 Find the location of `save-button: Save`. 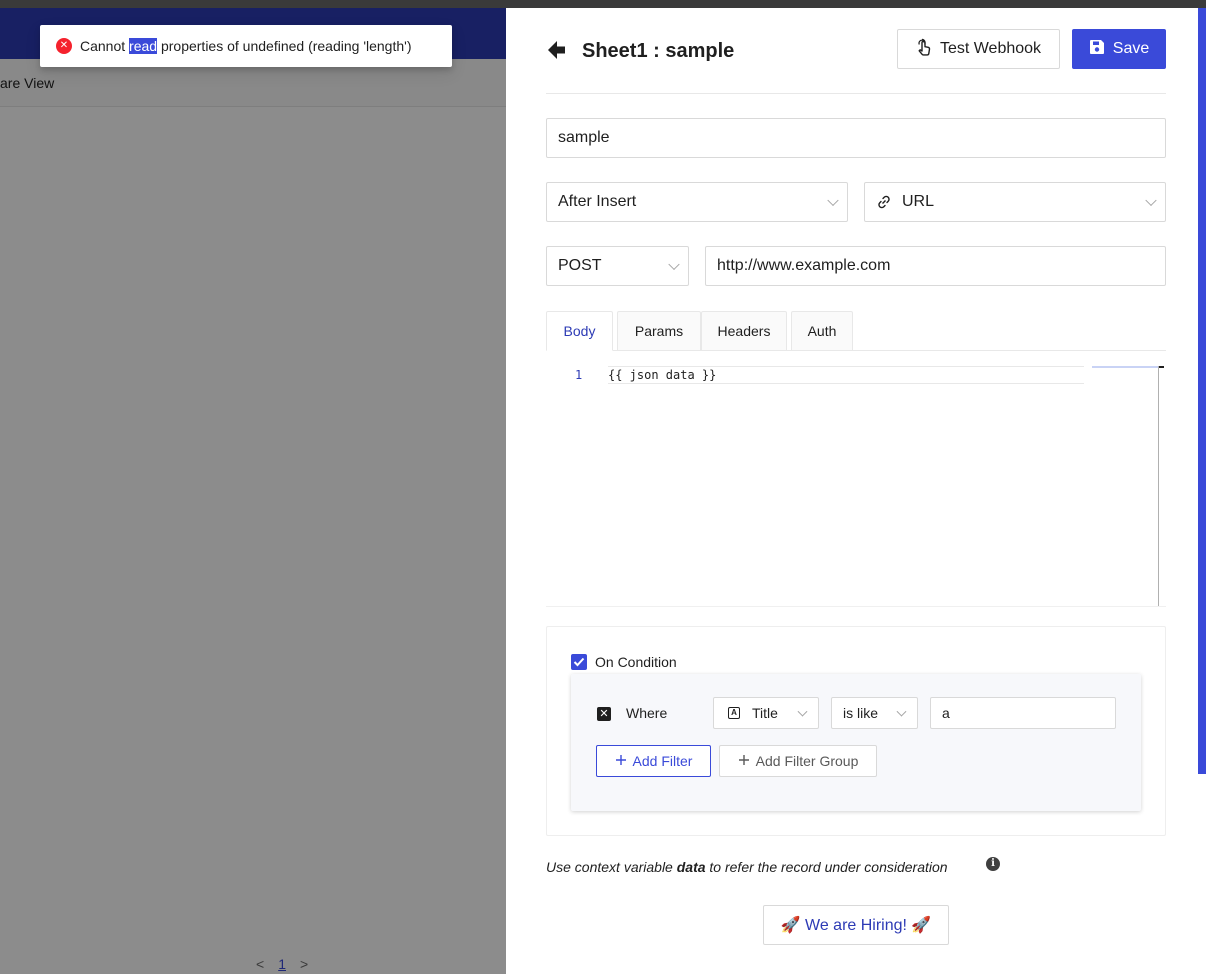

save-button: Save is located at coordinates (1119, 49).